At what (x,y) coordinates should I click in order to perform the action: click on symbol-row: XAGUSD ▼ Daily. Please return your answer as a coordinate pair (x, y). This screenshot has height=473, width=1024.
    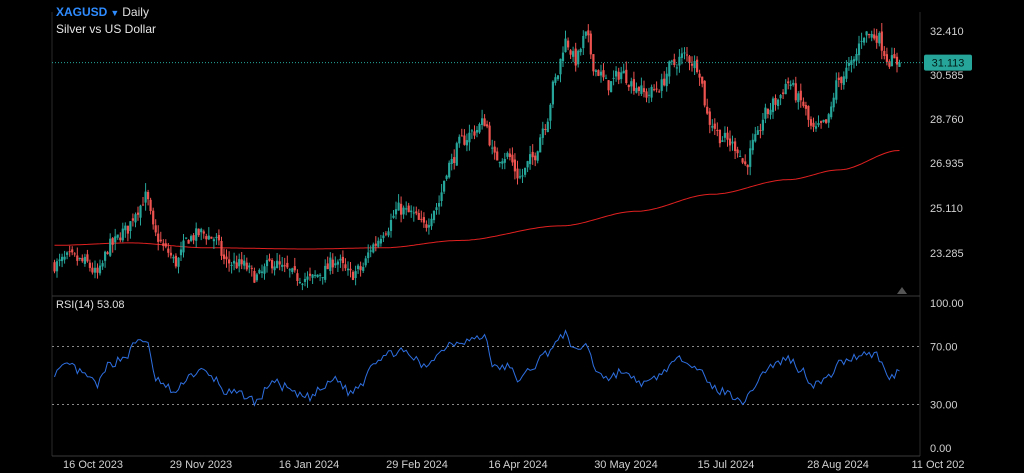
    Looking at the image, I should click on (106, 12).